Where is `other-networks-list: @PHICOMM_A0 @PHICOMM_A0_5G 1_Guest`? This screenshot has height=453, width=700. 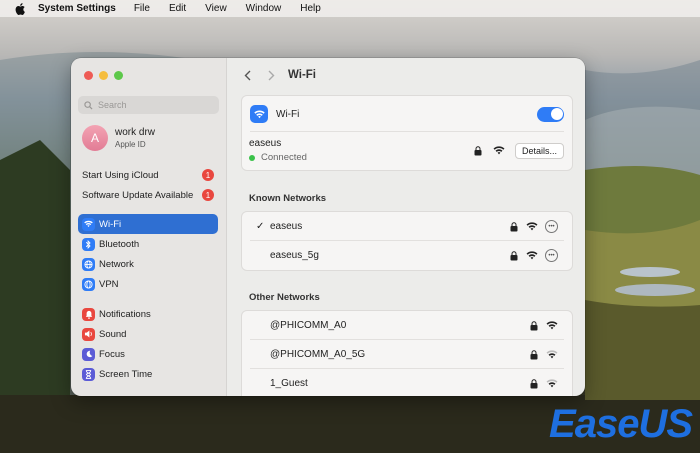 other-networks-list: @PHICOMM_A0 @PHICOMM_A0_5G 1_Guest is located at coordinates (407, 353).